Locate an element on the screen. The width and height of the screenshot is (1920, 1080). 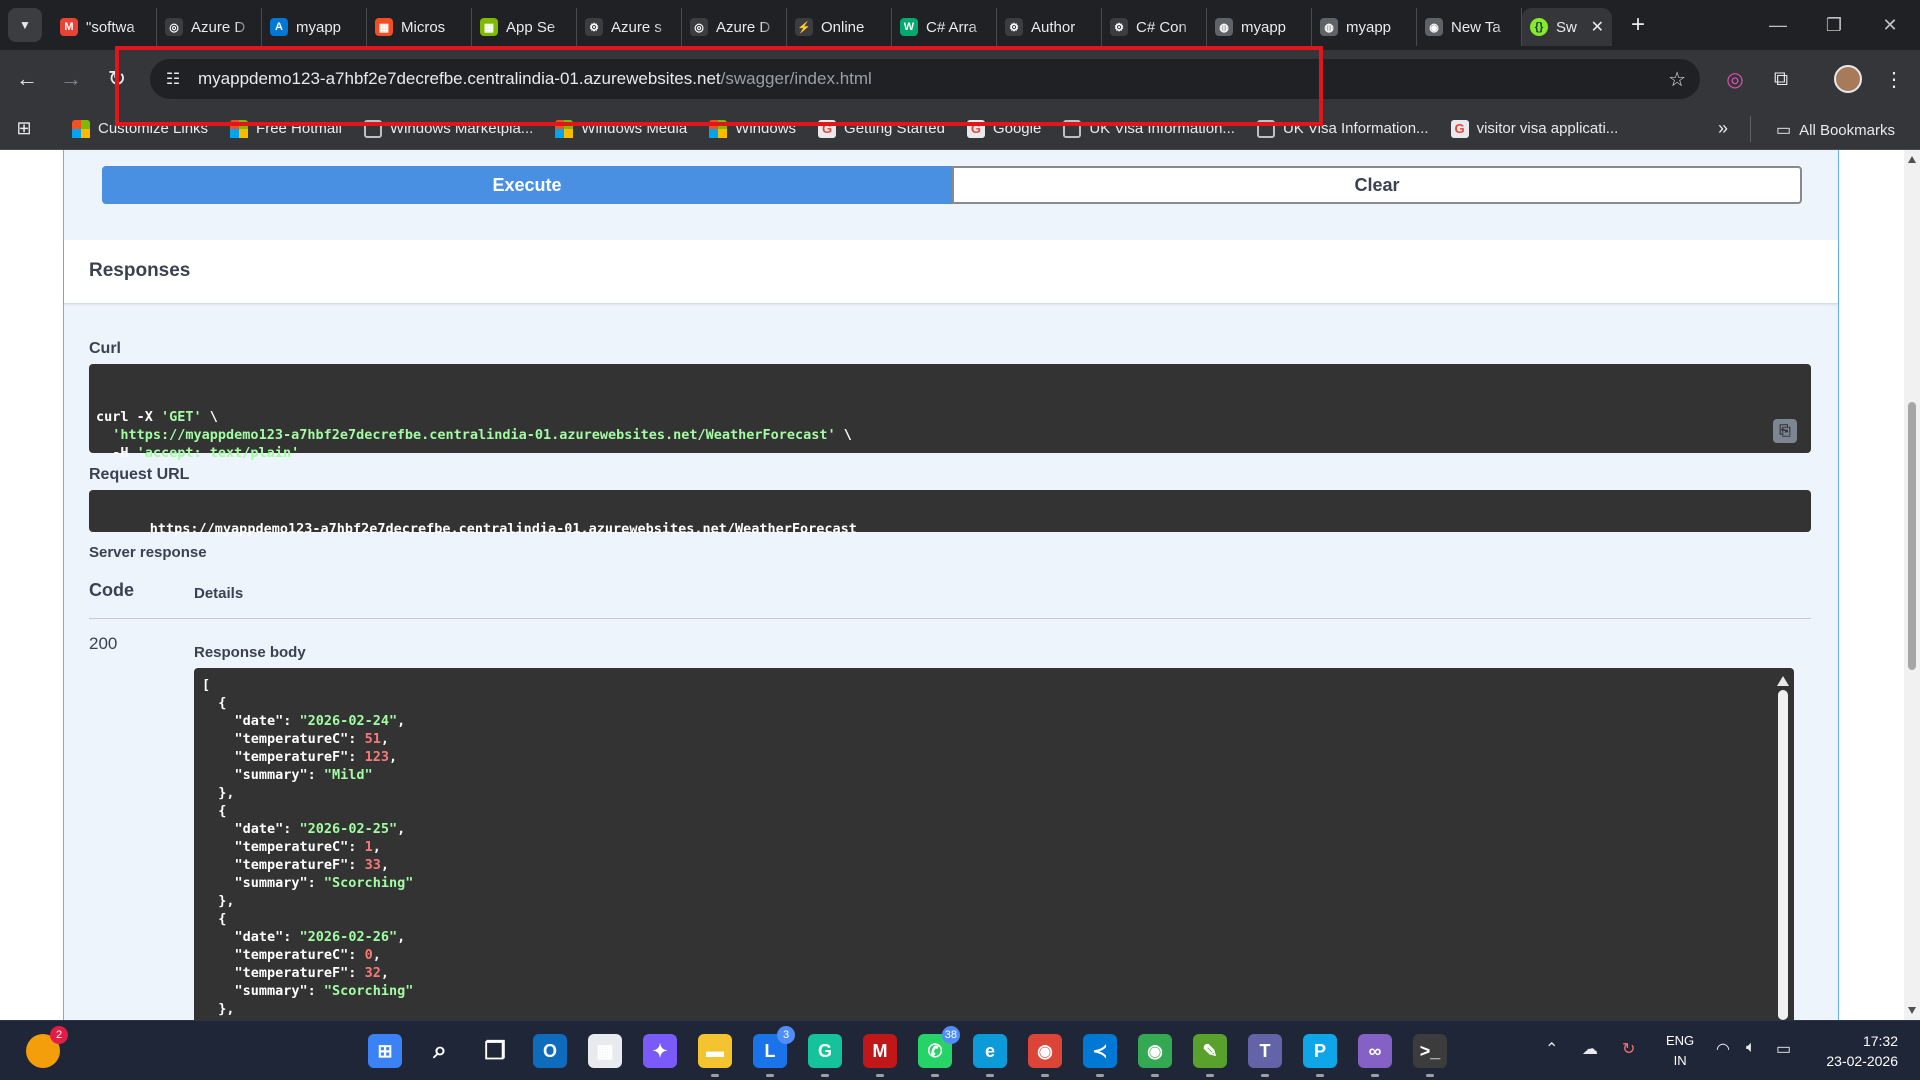
restore-icon: ❐ is located at coordinates (1834, 25).